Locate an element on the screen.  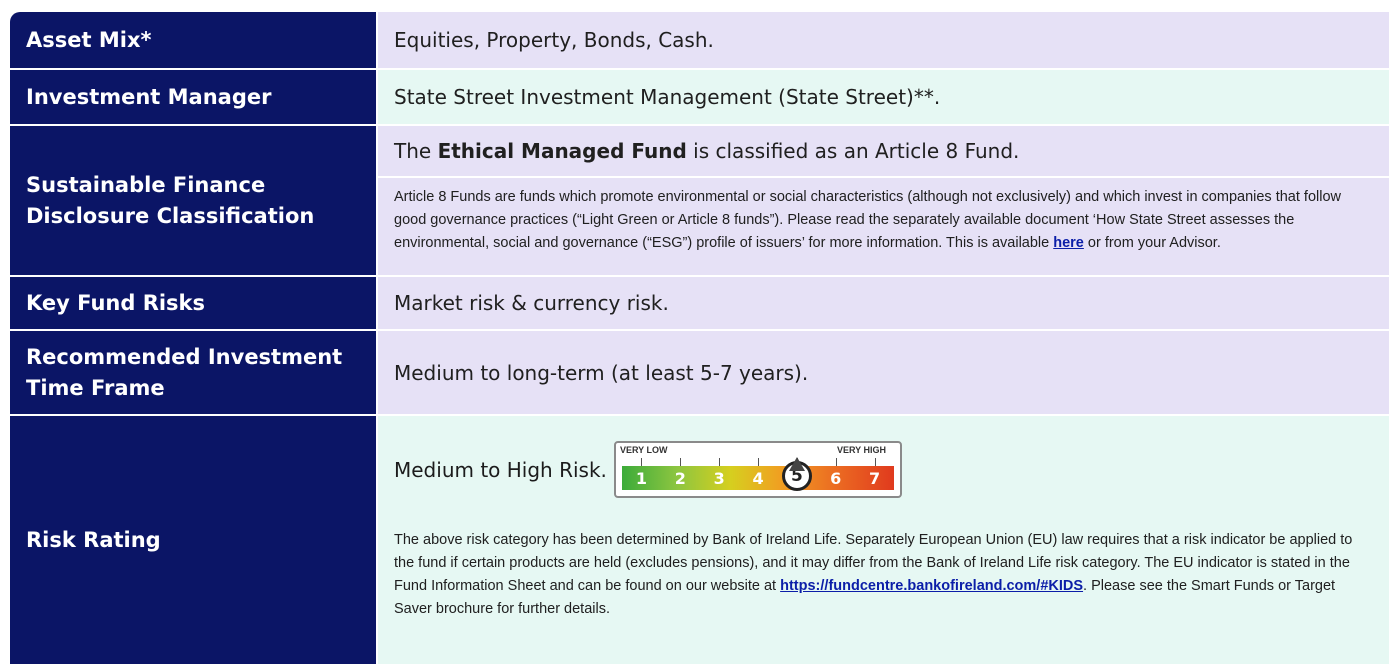
risk-scale-captions: VERY LOW VERY HIGH is located at coordinates (758, 452).